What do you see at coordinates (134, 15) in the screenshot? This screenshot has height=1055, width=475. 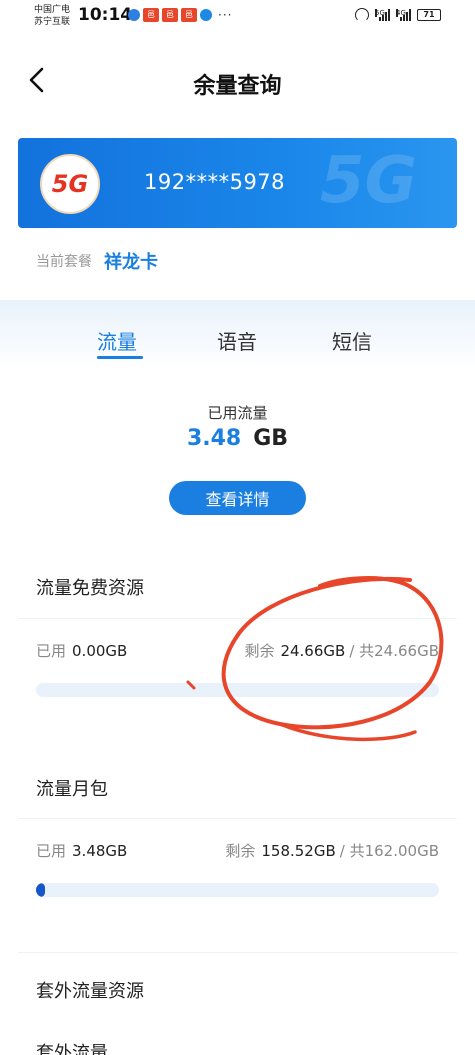 I see `app-notification-icon` at bounding box center [134, 15].